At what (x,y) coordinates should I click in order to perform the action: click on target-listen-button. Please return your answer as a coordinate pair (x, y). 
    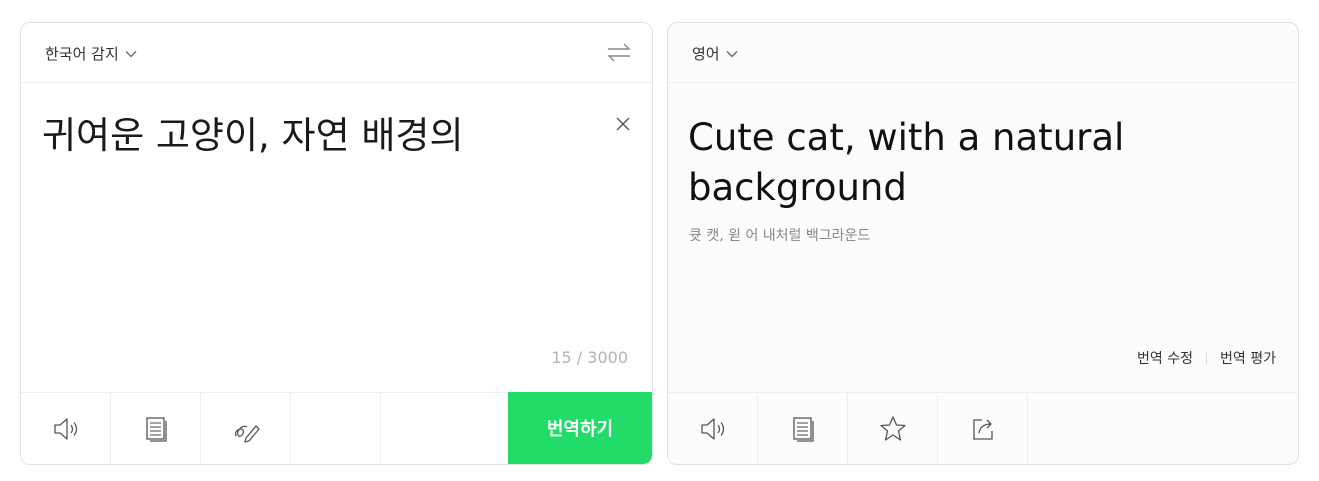
    Looking at the image, I should click on (713, 428).